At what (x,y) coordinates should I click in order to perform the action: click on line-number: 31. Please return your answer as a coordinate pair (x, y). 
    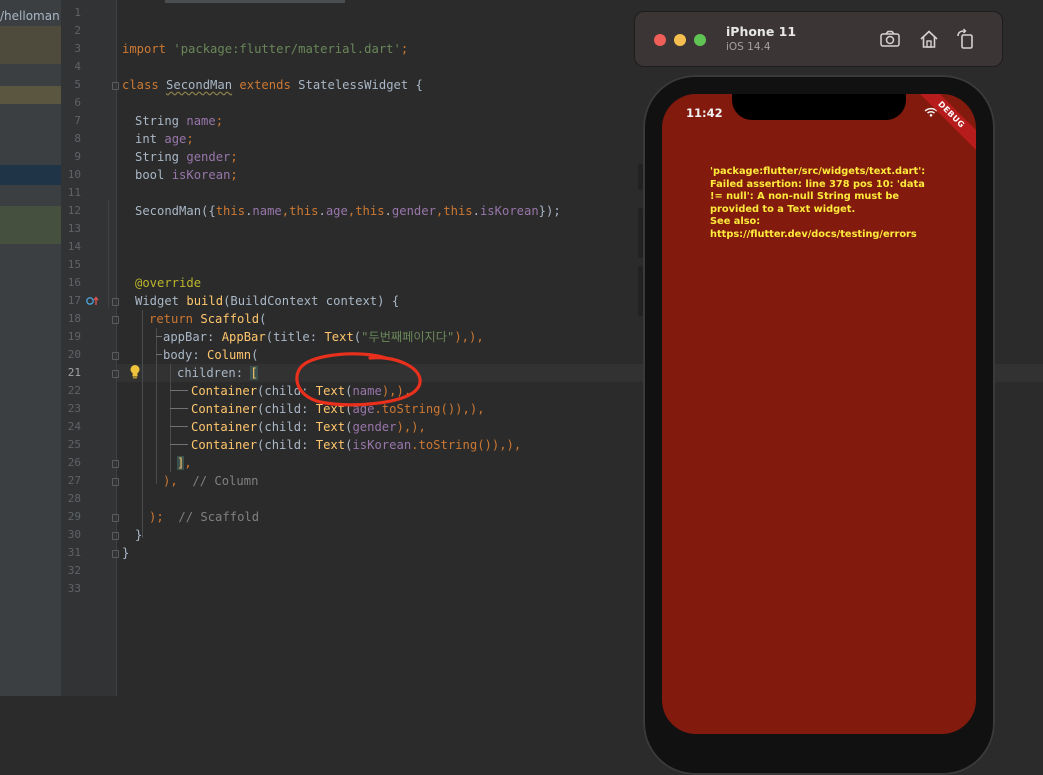
    Looking at the image, I should click on (71, 553).